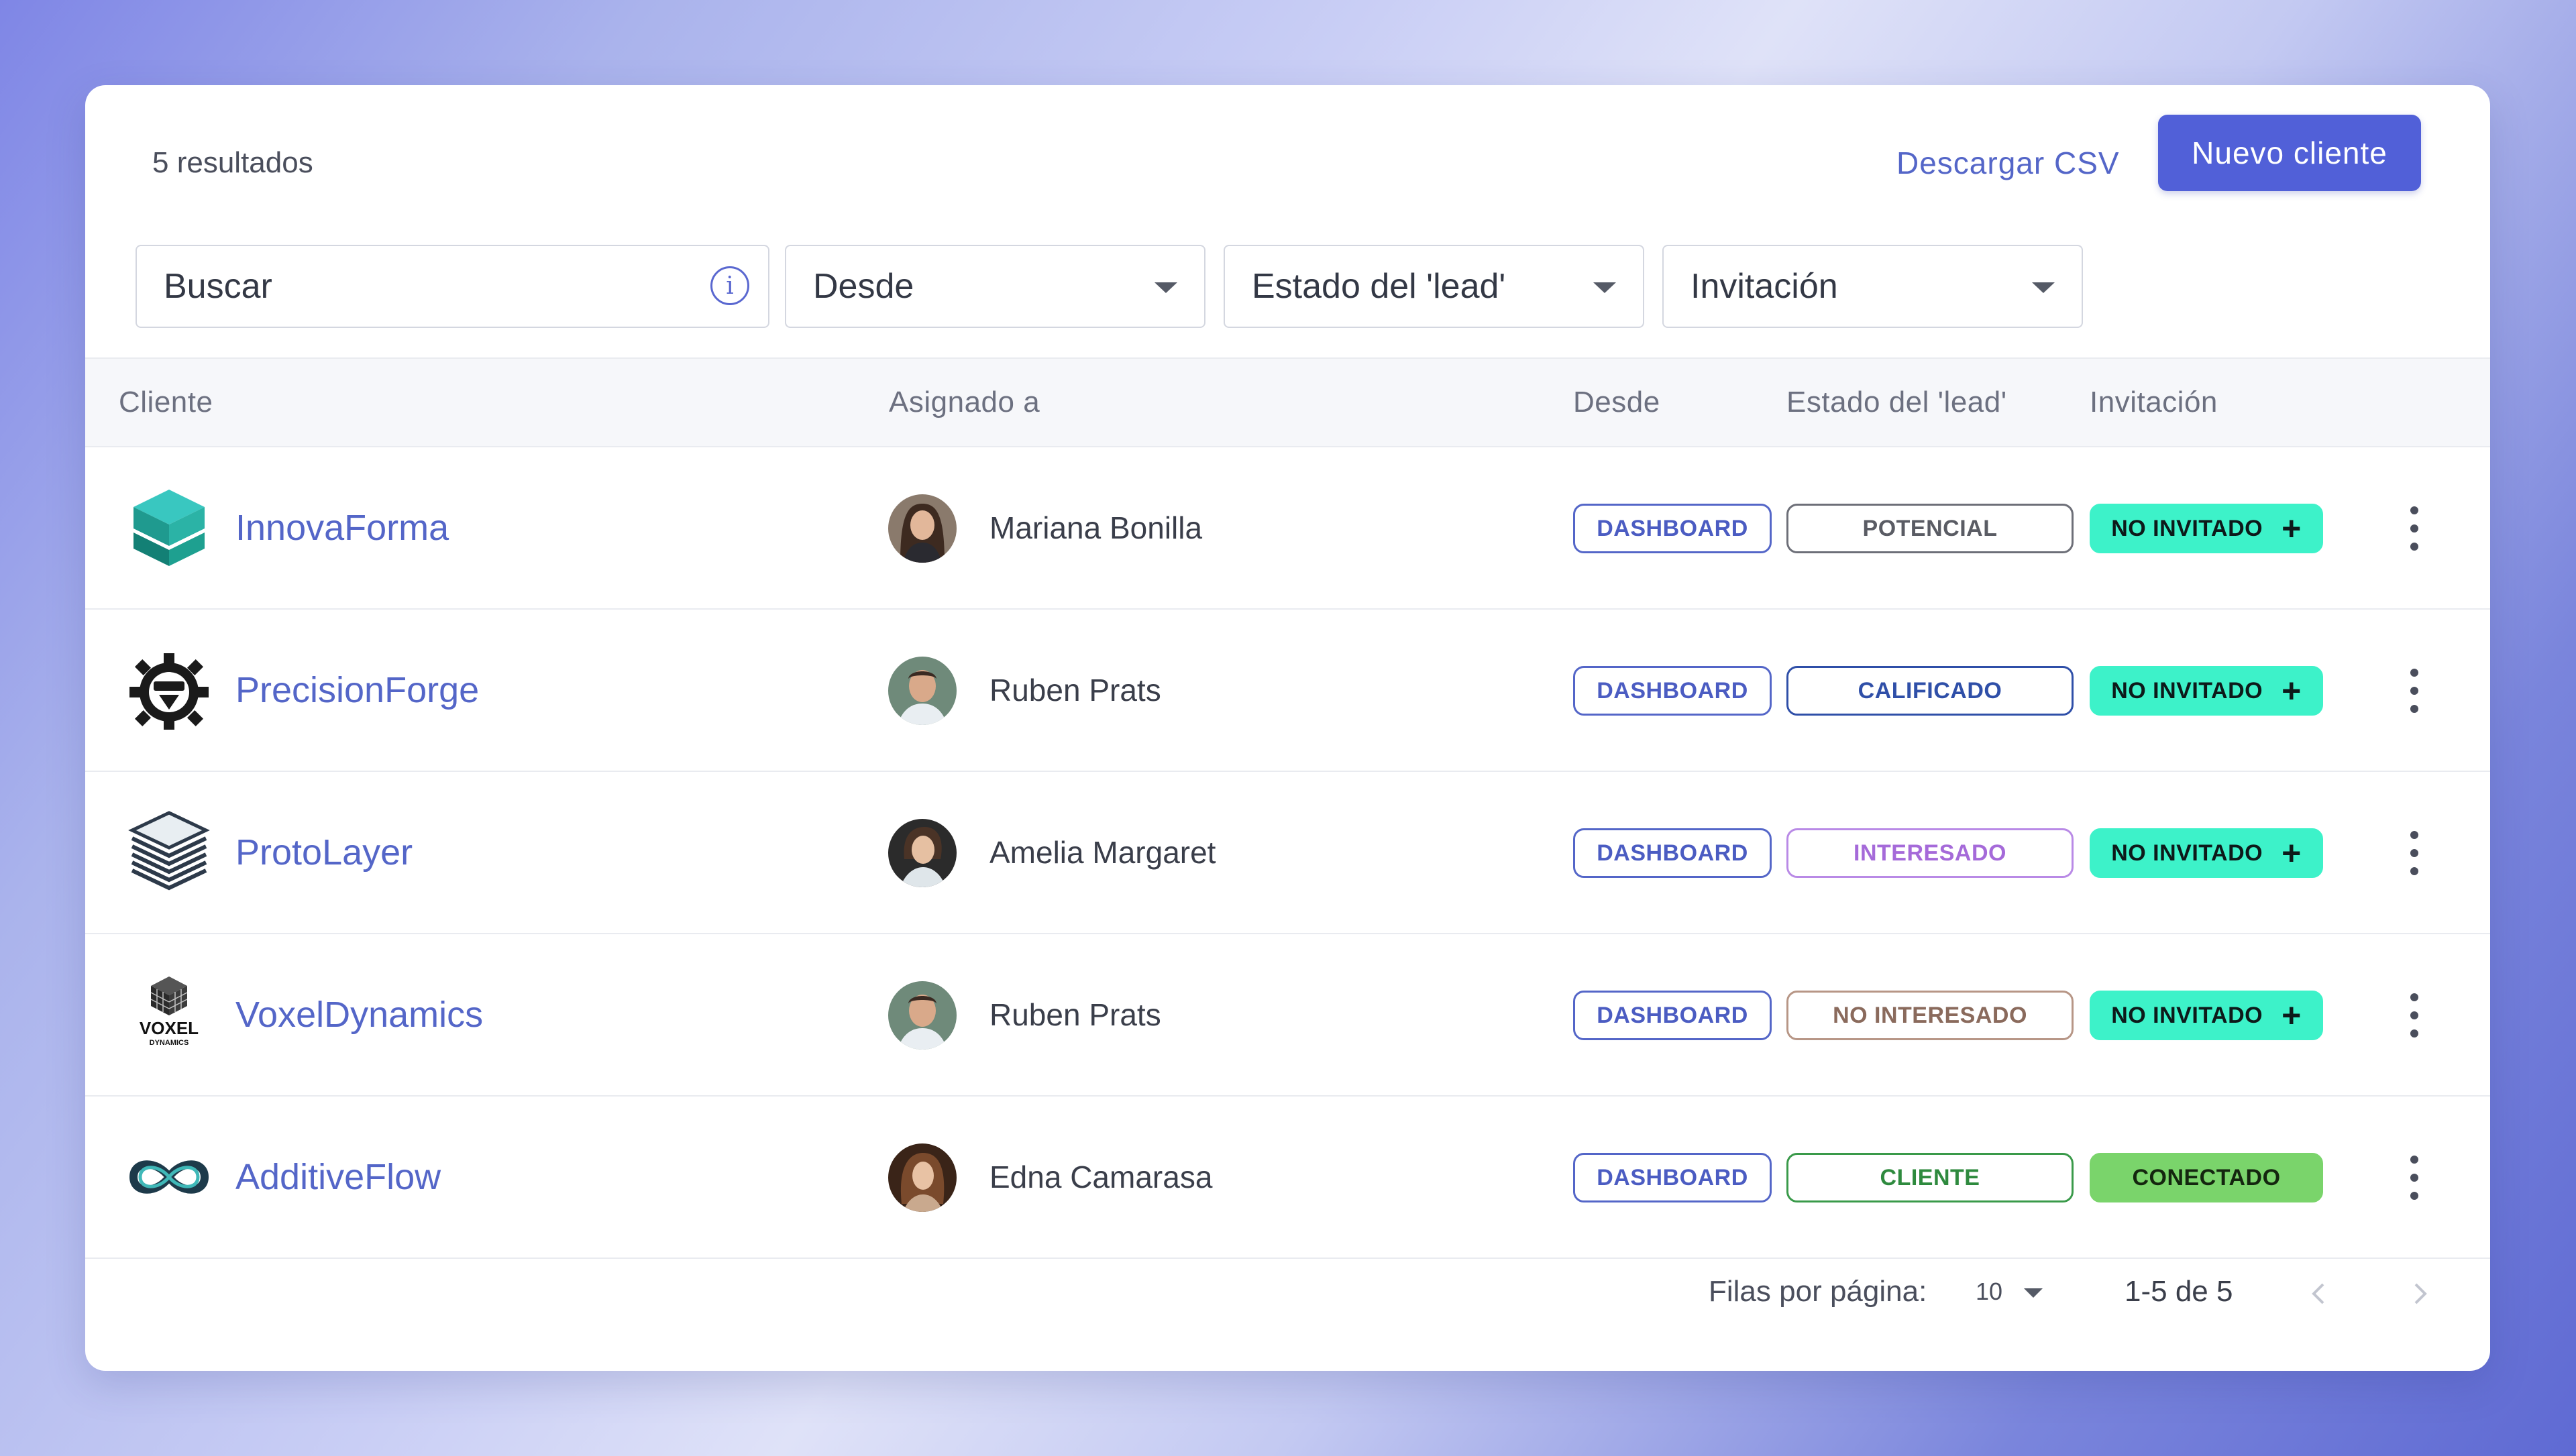  What do you see at coordinates (964, 402) in the screenshot?
I see `column-header-assignee: Asignado a` at bounding box center [964, 402].